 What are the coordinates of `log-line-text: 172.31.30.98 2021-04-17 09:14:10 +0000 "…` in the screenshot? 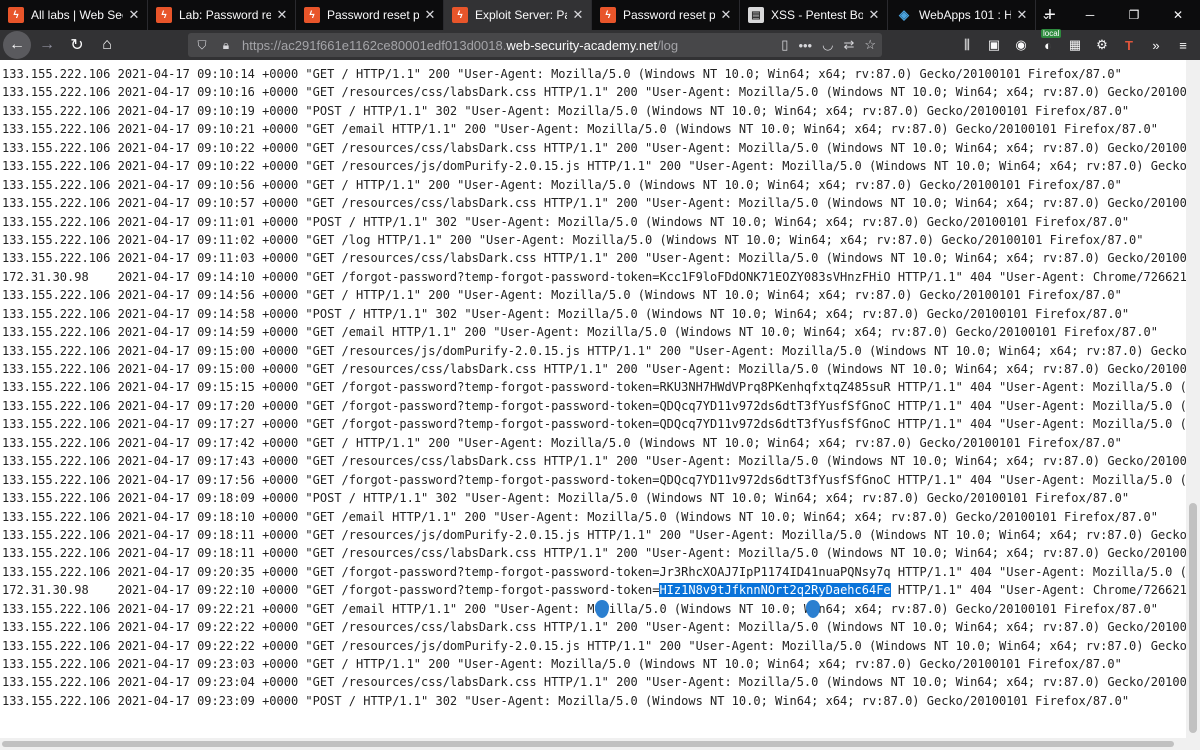 It's located at (594, 276).